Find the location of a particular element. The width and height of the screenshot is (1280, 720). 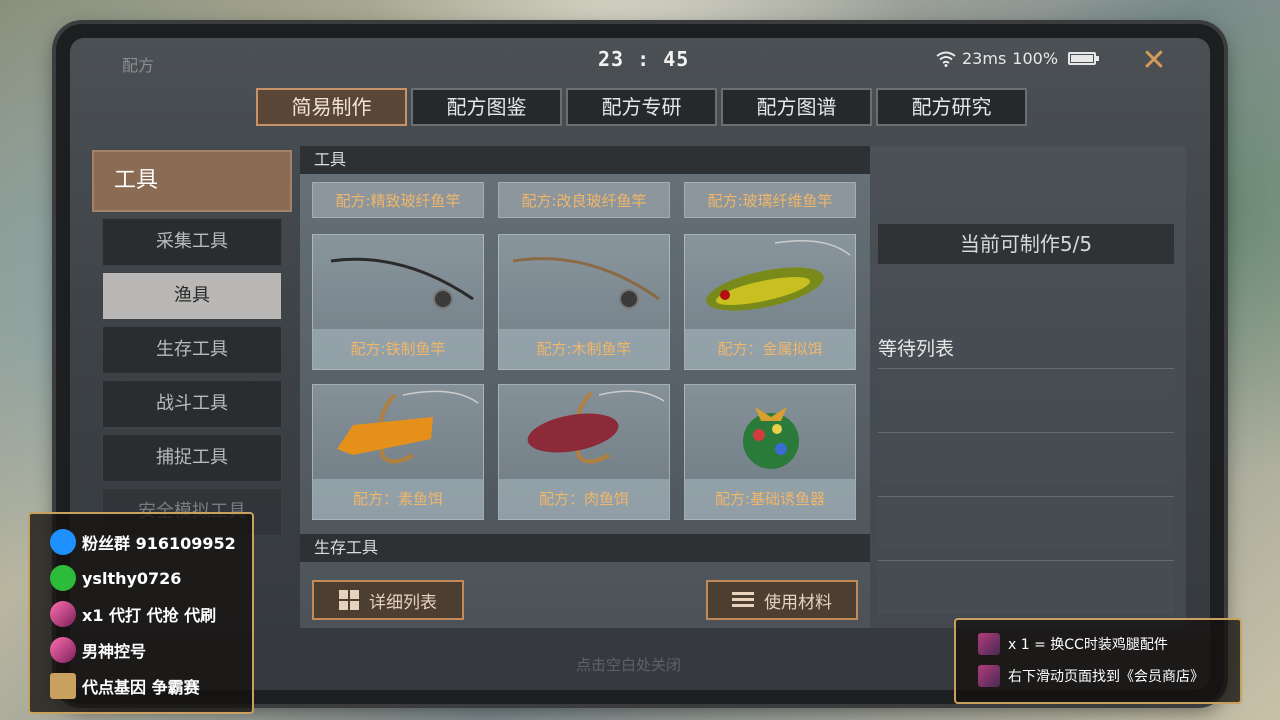

use-materials-button: 使用材料 is located at coordinates (782, 600).